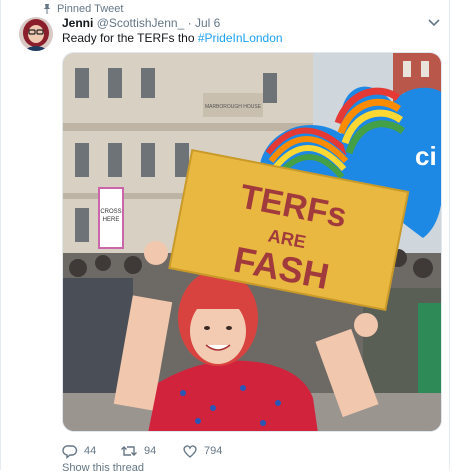 Image resolution: width=452 pixels, height=474 pixels. What do you see at coordinates (138, 451) in the screenshot?
I see `retweet-button: 94` at bounding box center [138, 451].